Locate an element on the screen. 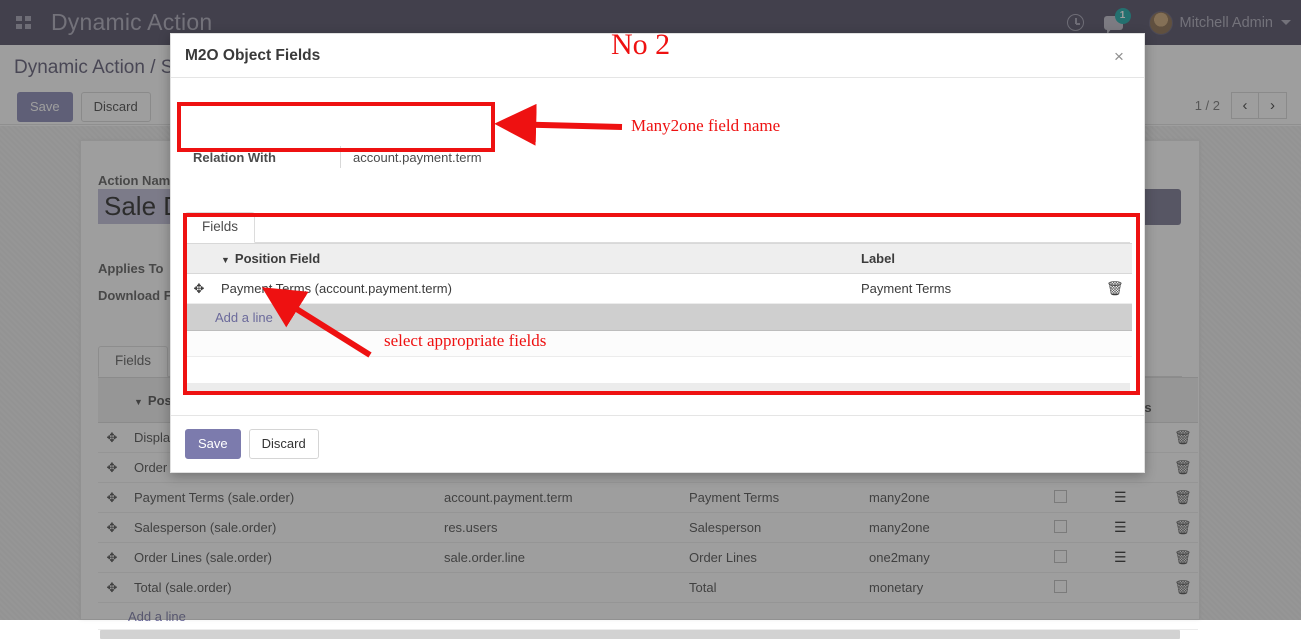  dialog-save-button: Save is located at coordinates (213, 444).